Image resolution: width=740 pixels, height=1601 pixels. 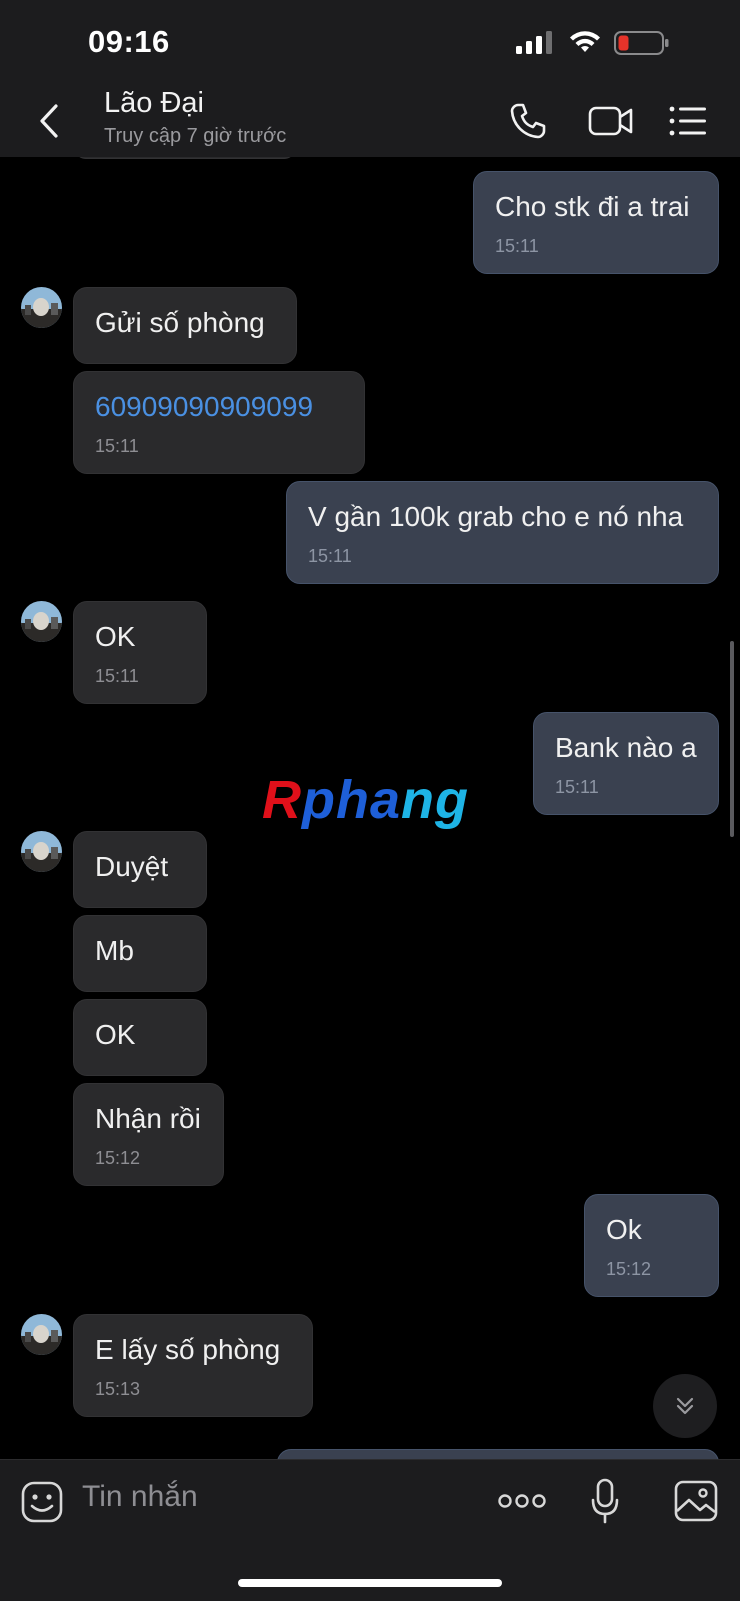 I want to click on message-text: V gần 100k grab cho e nó nha, so click(x=496, y=516).